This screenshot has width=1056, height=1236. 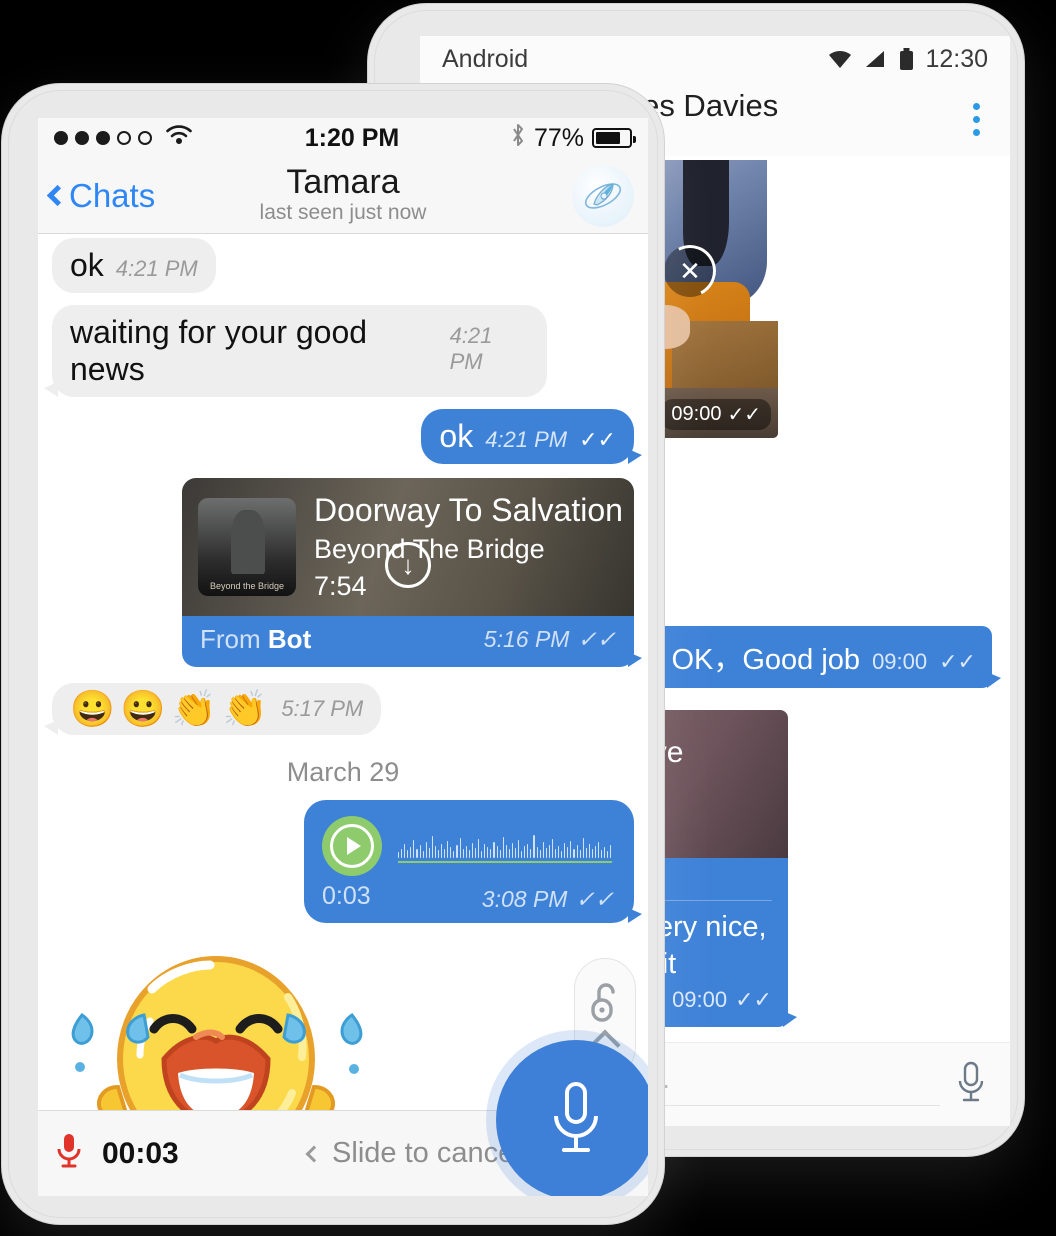 What do you see at coordinates (247, 586) in the screenshot?
I see `album-cover-caption: Beyond the Bridge` at bounding box center [247, 586].